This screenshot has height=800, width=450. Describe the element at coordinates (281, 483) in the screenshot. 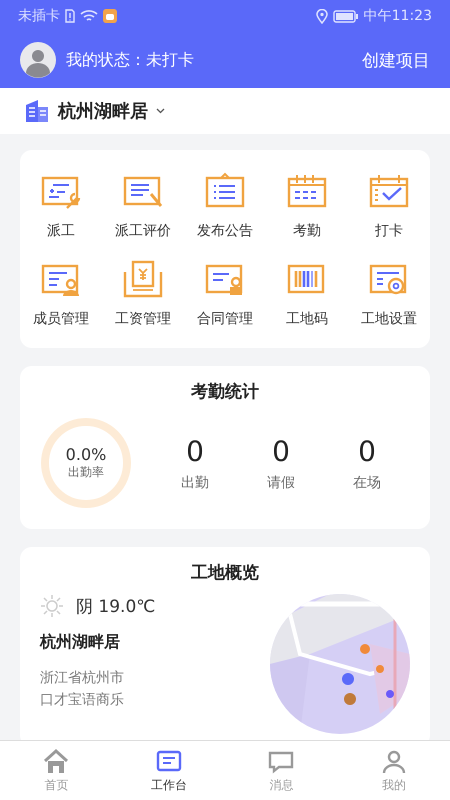

I see `stat-label: 请假` at that location.